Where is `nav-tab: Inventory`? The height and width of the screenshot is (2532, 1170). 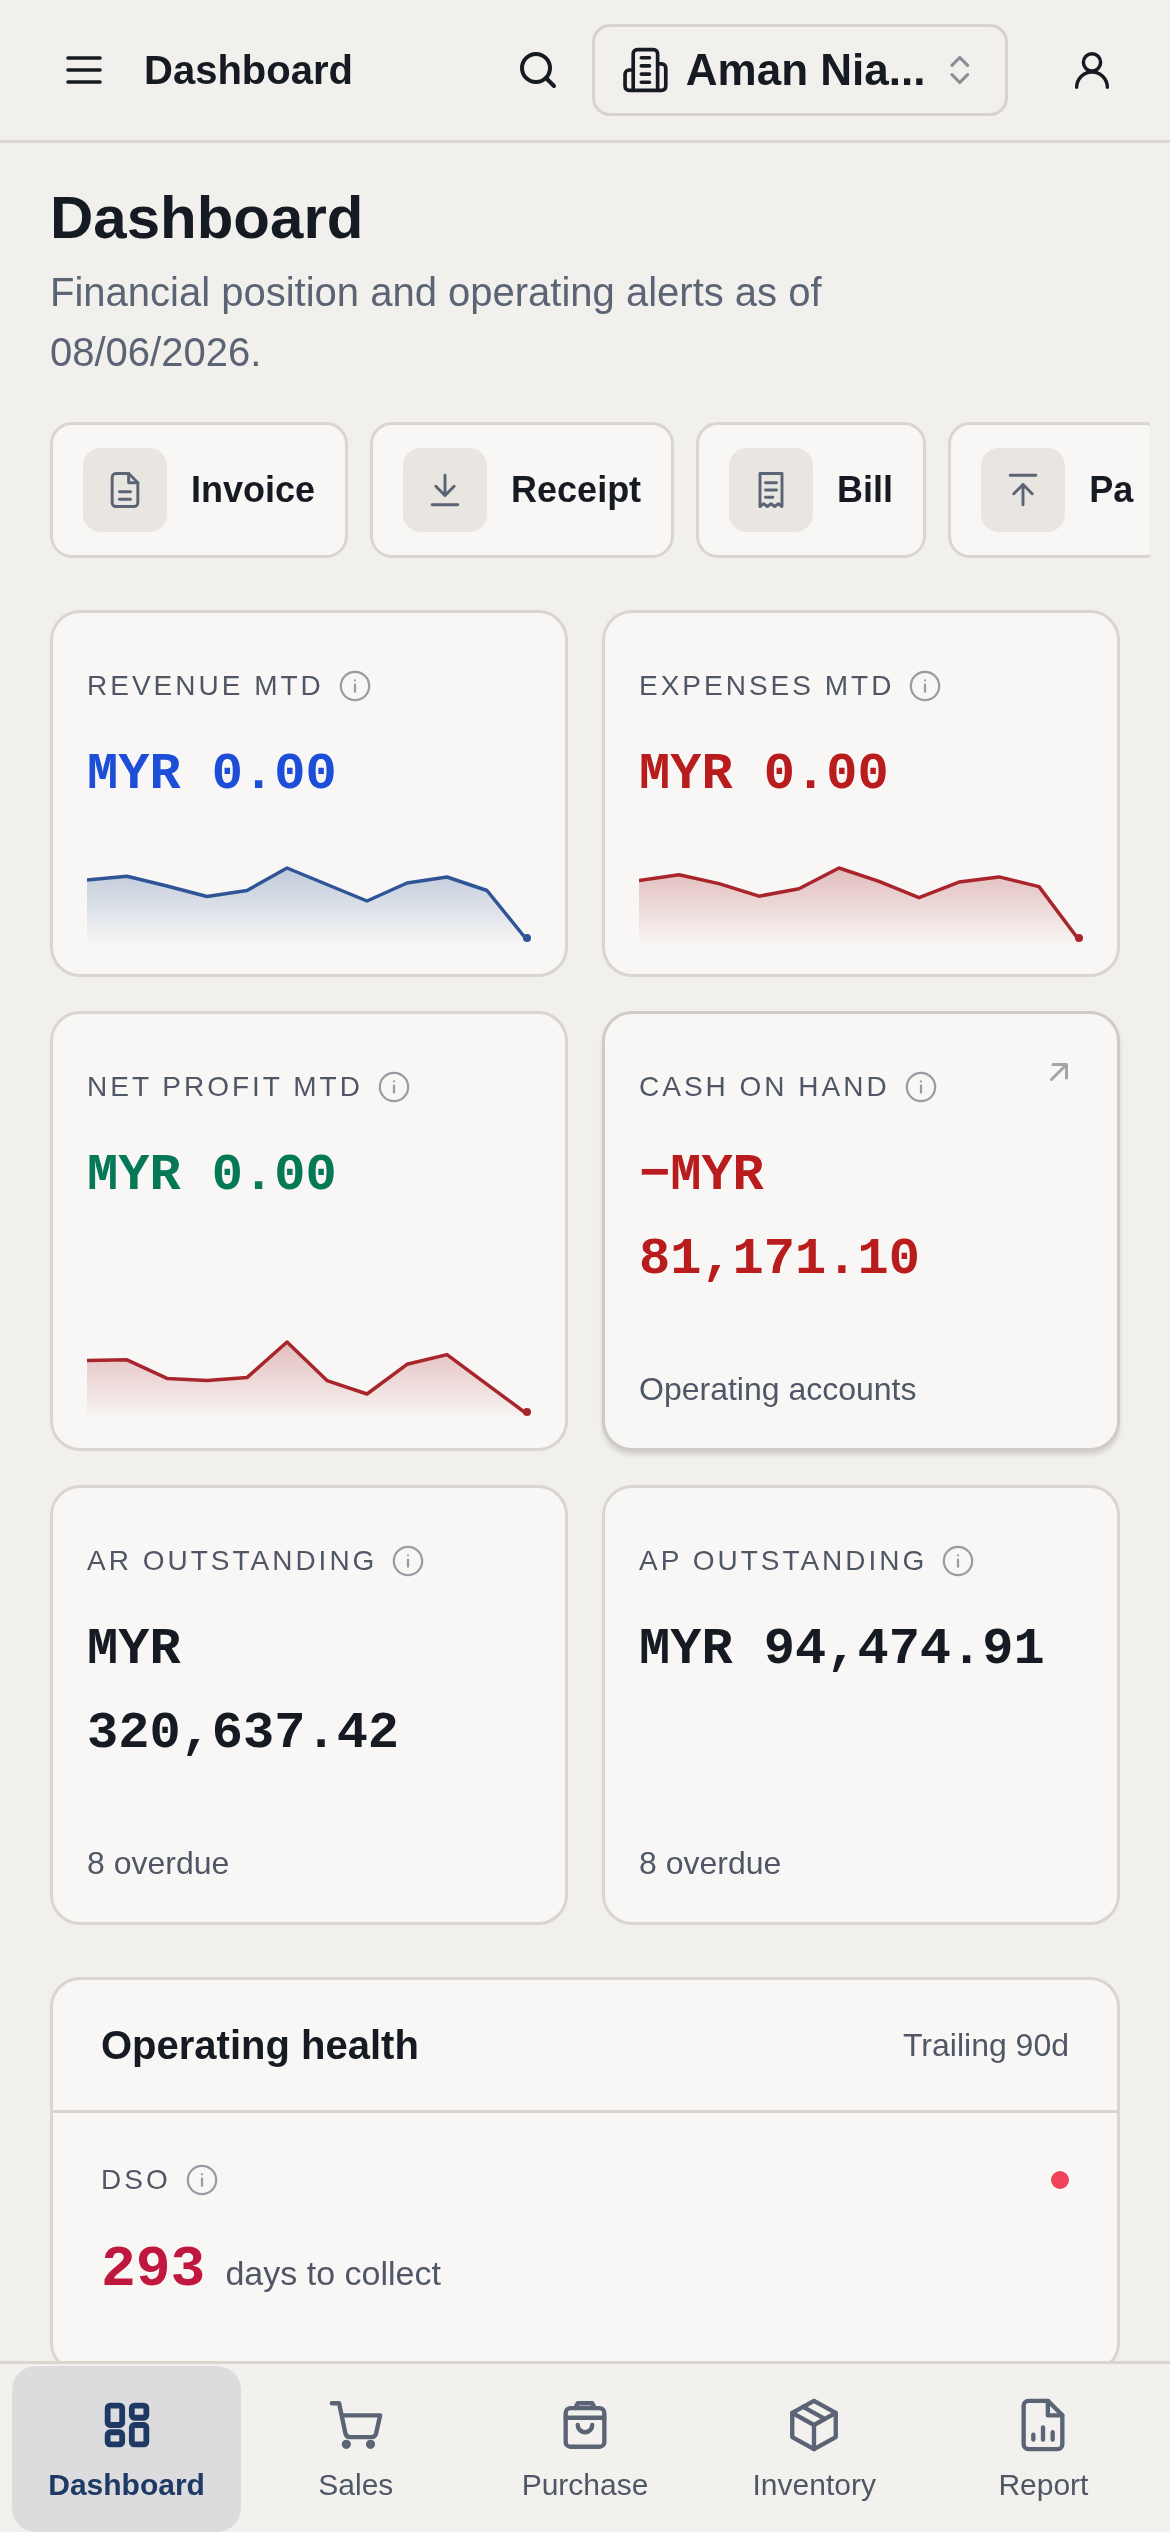
nav-tab: Inventory is located at coordinates (814, 2449).